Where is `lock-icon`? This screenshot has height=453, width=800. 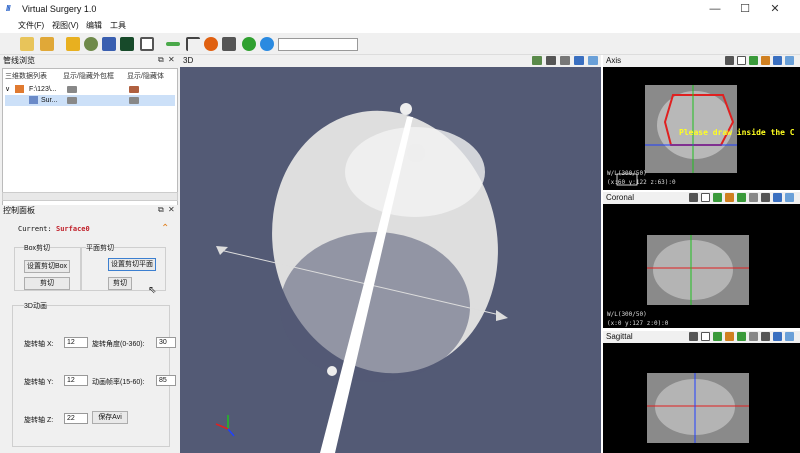
lock-icon is located at coordinates (73, 44).